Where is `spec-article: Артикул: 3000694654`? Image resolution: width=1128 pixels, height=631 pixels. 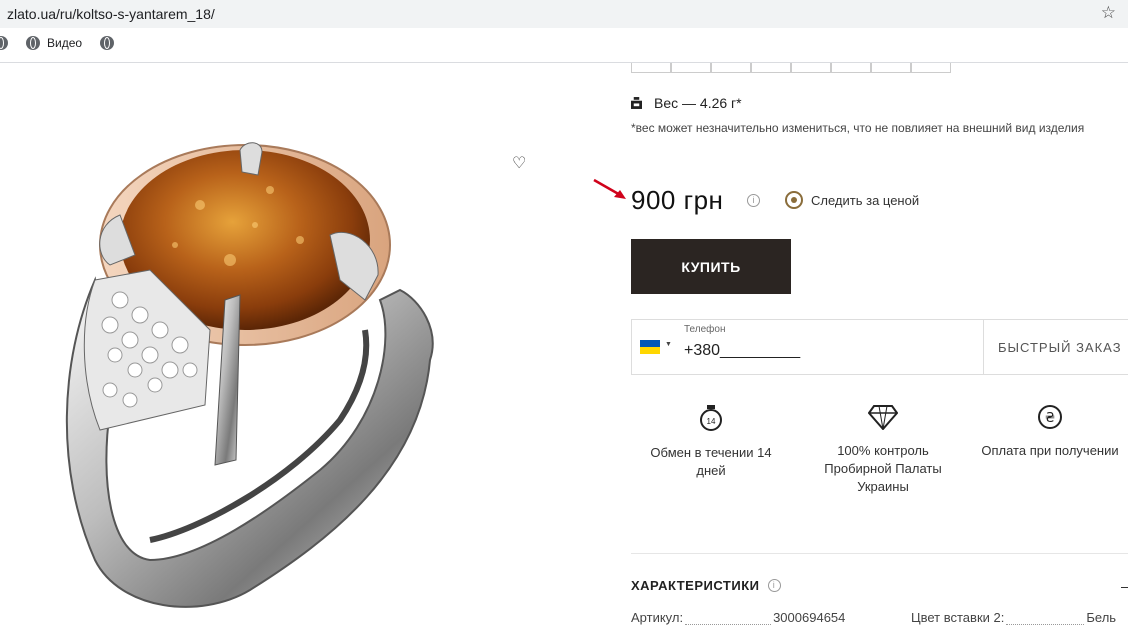 spec-article: Артикул: 3000694654 is located at coordinates (738, 617).